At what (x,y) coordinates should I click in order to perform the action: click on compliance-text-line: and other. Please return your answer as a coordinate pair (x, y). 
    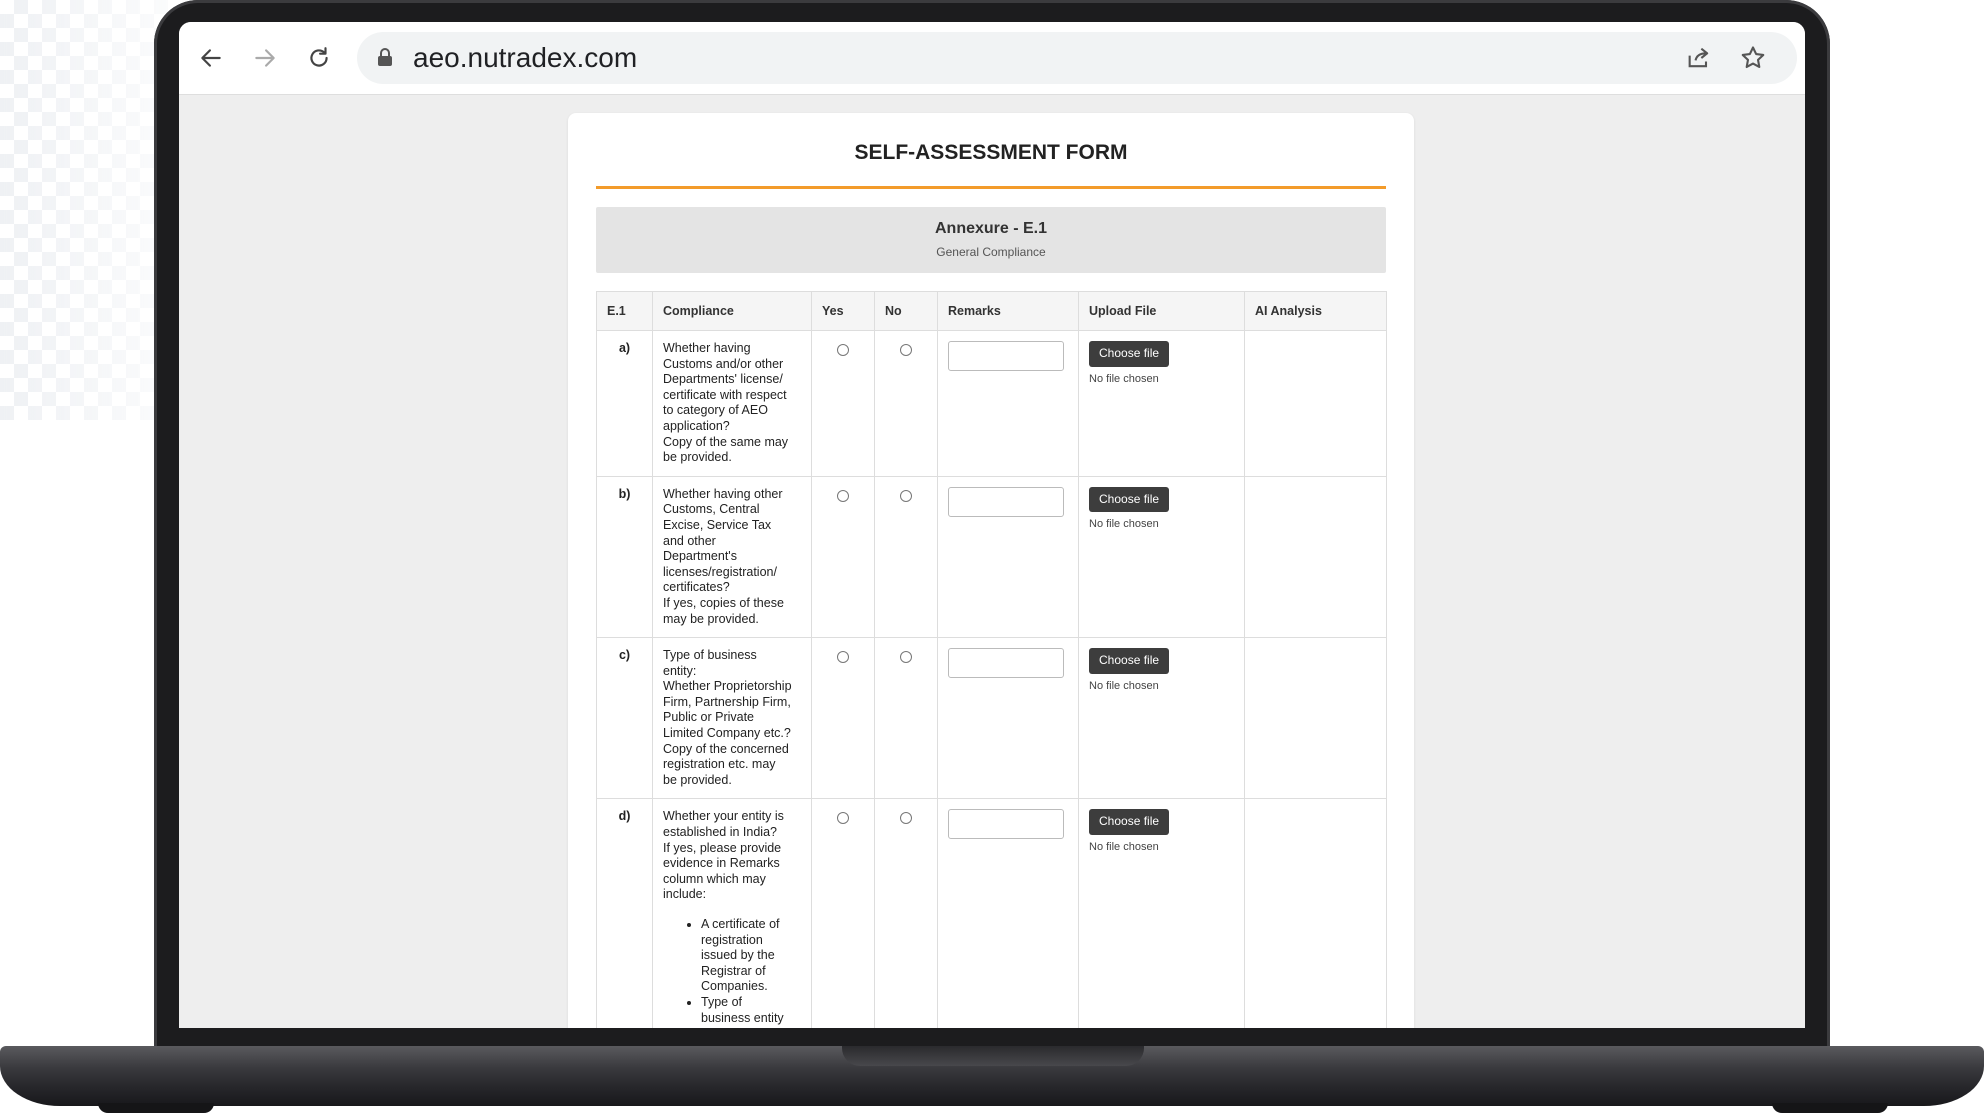
    Looking at the image, I should click on (689, 540).